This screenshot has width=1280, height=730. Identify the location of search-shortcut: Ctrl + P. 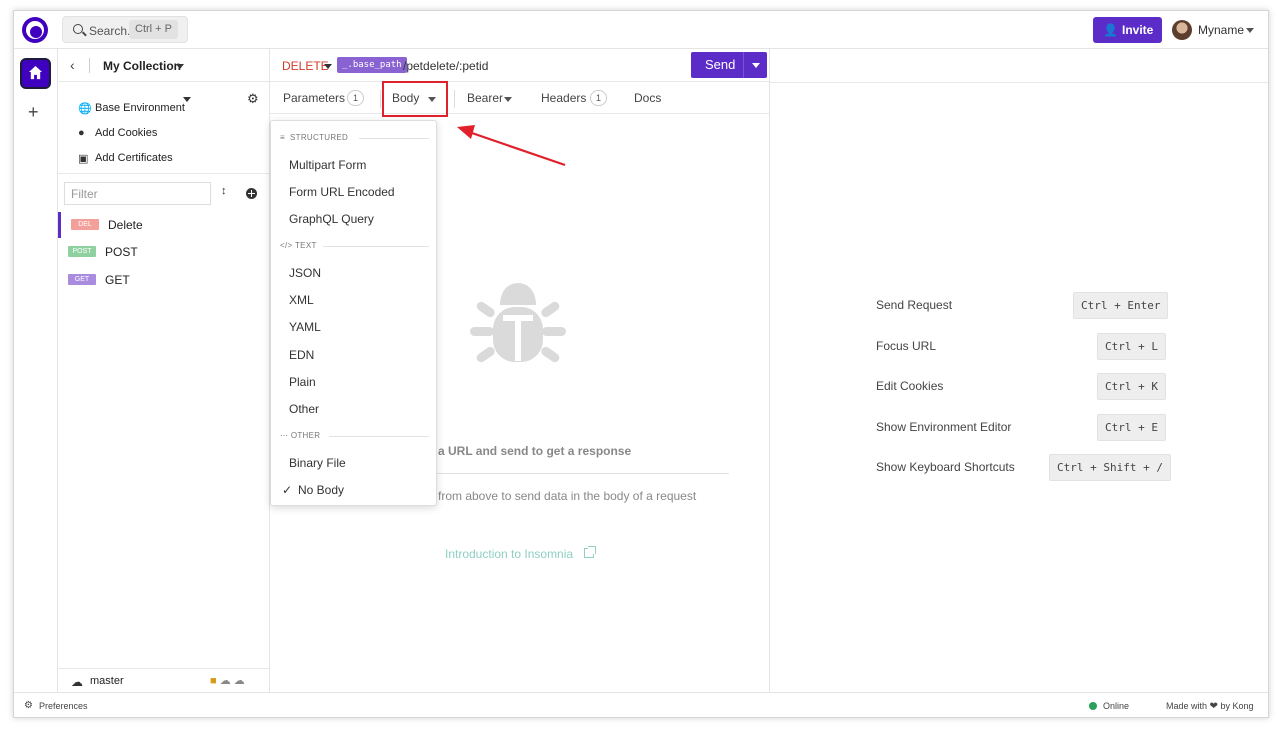
(153, 29).